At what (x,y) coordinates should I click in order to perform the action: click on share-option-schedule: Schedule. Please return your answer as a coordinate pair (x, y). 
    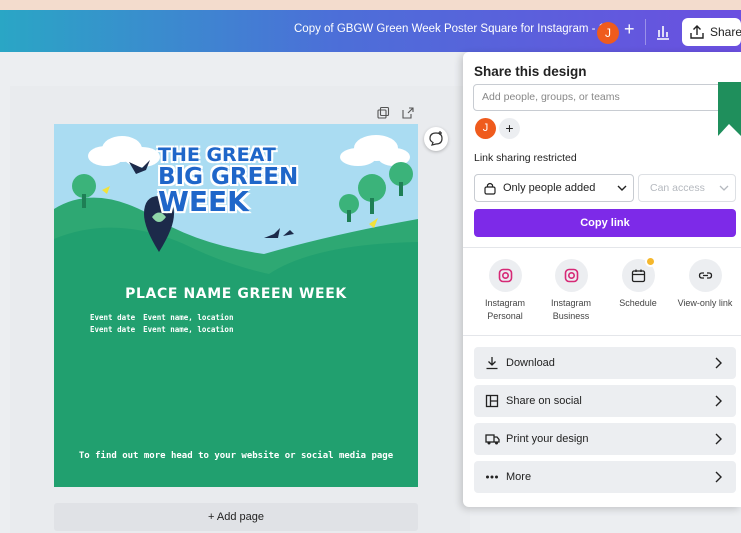
    Looking at the image, I should click on (638, 283).